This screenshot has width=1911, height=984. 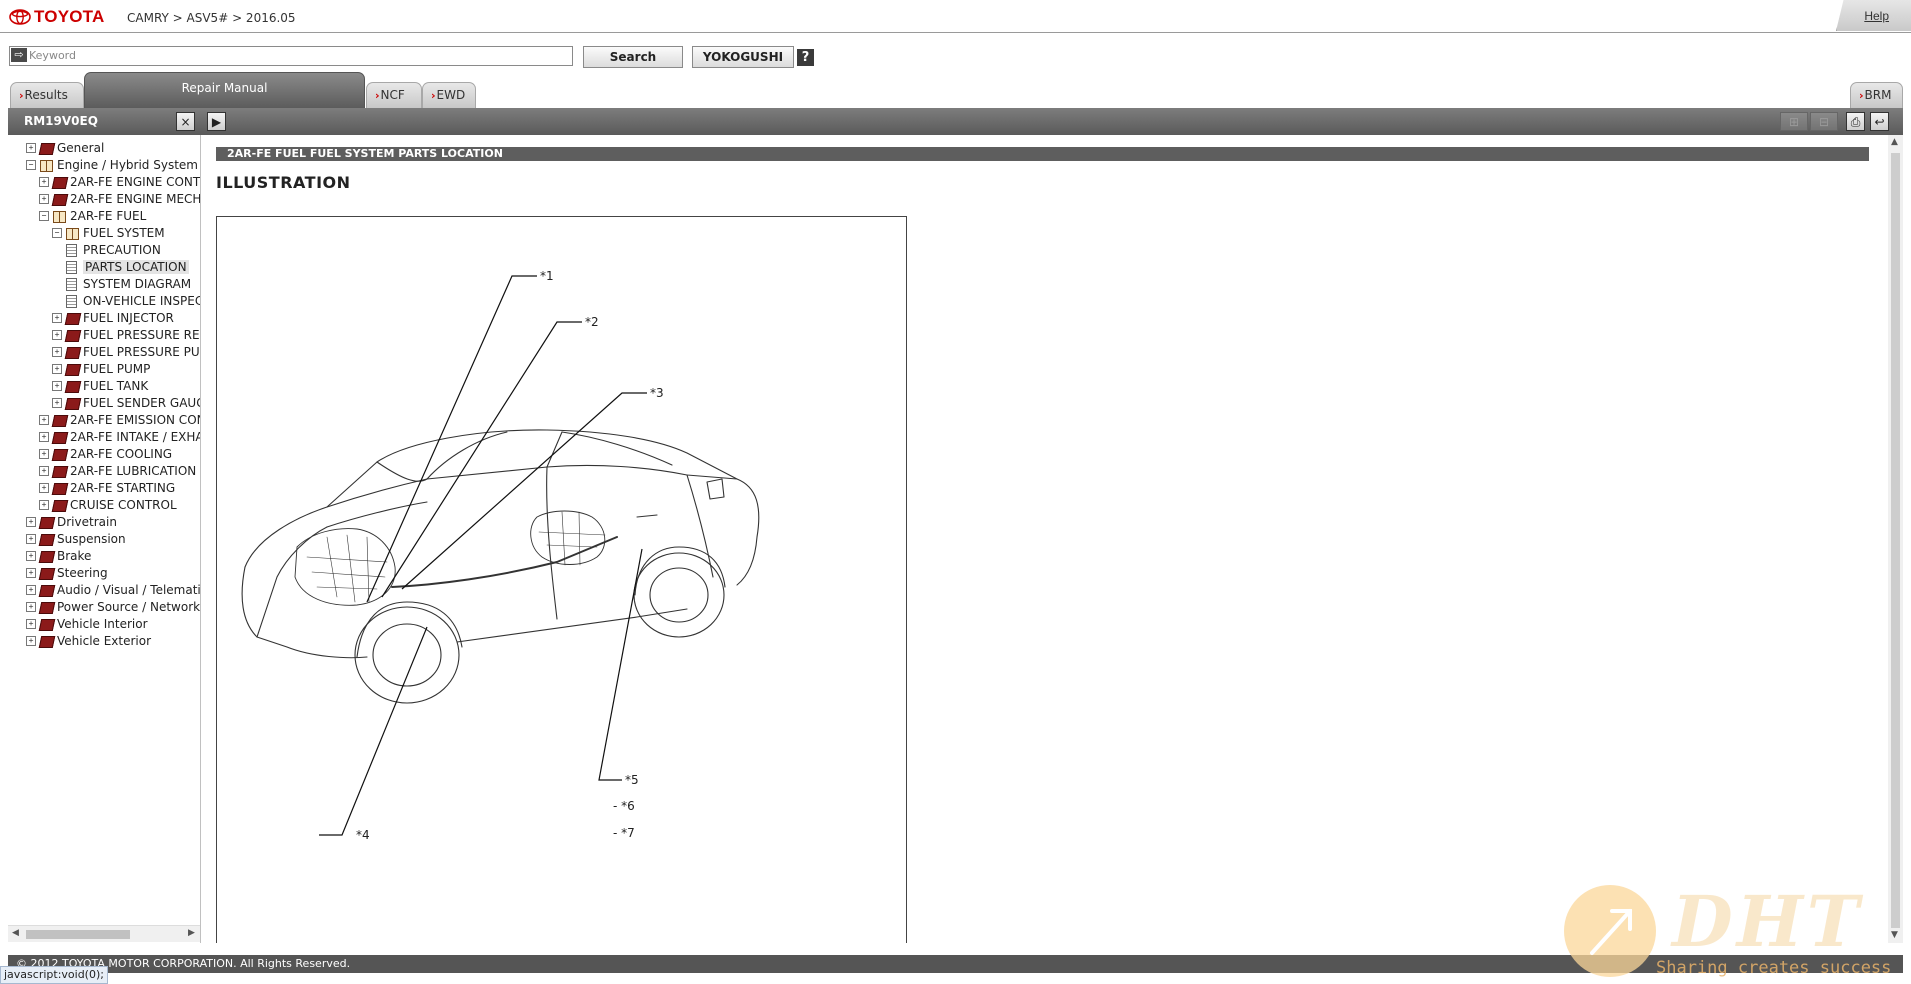 What do you see at coordinates (21, 95) in the screenshot?
I see `chevron-right-icon: ›` at bounding box center [21, 95].